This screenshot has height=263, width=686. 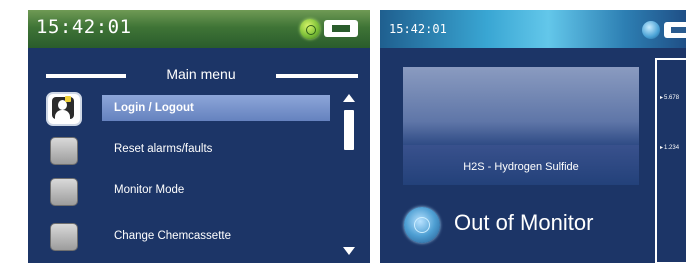 I want to click on scroll-up-icon, so click(x=349, y=98).